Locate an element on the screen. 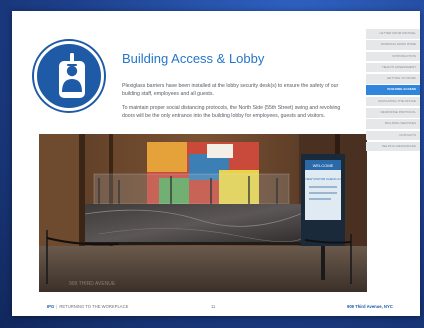  page-number: 11 is located at coordinates (213, 306).